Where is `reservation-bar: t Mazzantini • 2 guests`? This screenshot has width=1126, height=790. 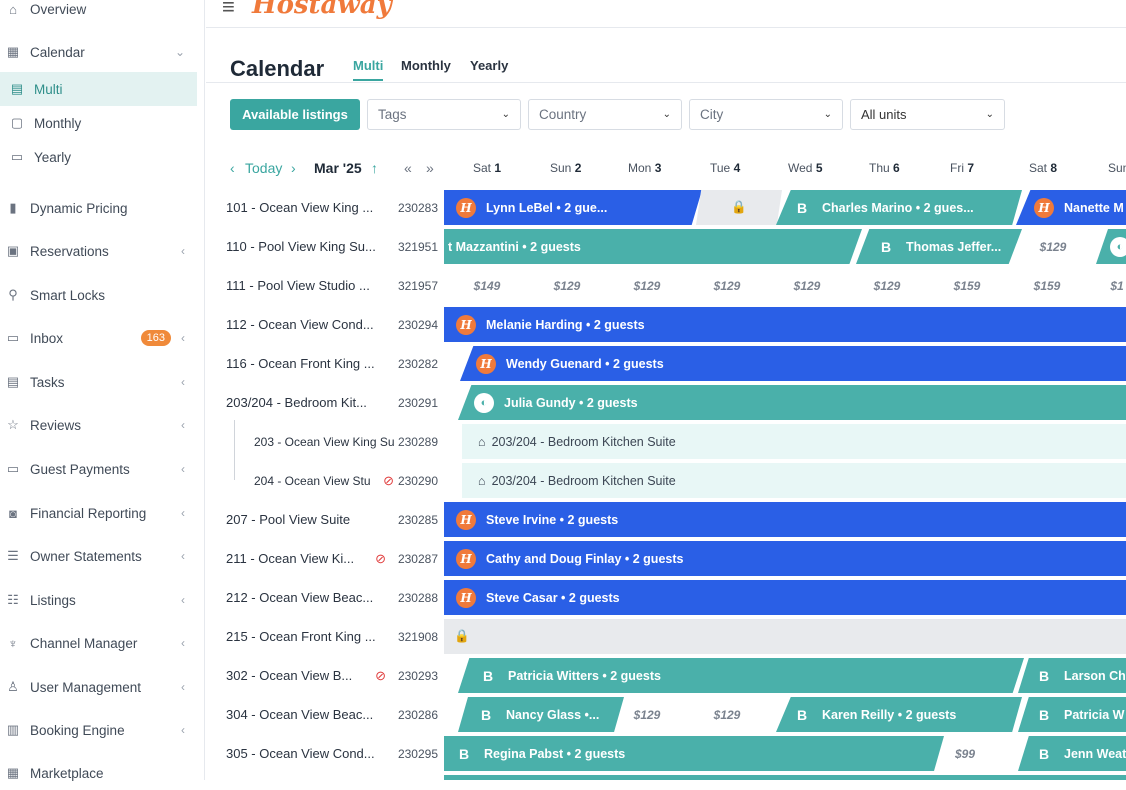
reservation-bar: t Mazzantini • 2 guests is located at coordinates (653, 246).